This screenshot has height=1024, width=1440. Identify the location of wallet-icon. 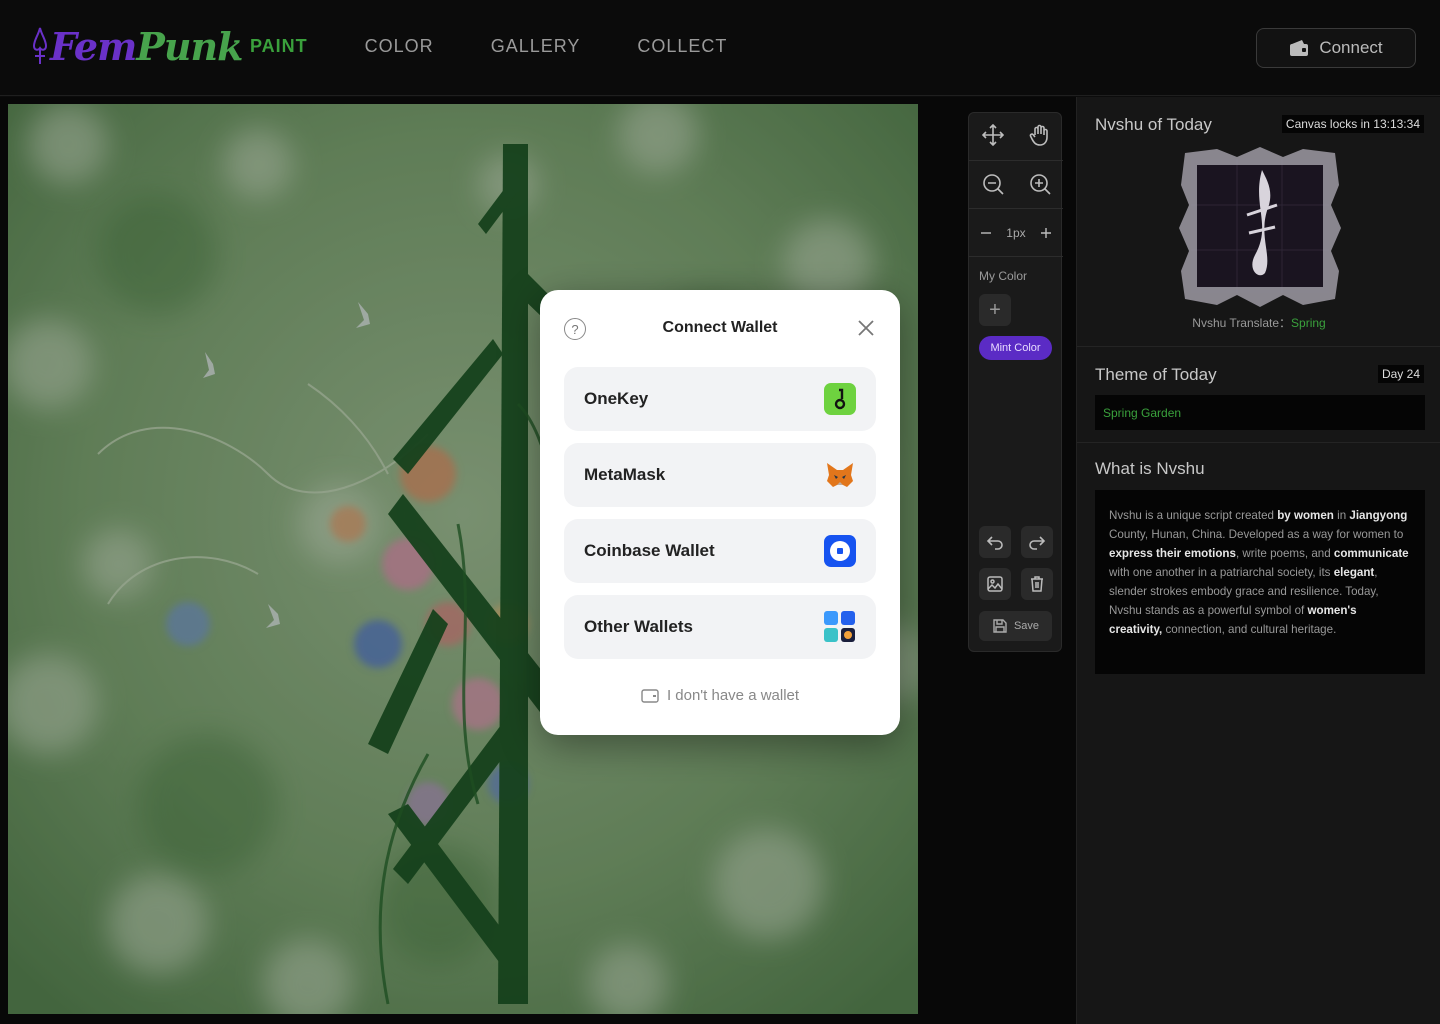
(1299, 48).